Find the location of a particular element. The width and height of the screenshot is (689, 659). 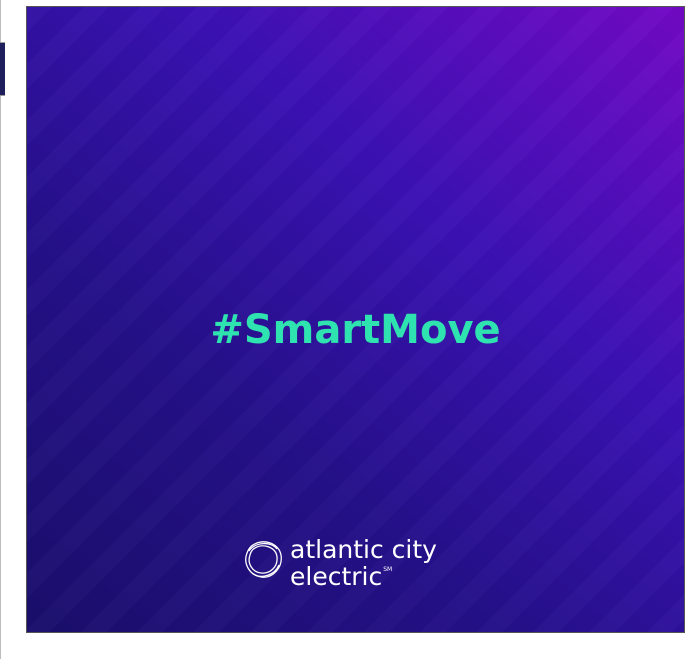

left-panel-border is located at coordinates (0, 329).